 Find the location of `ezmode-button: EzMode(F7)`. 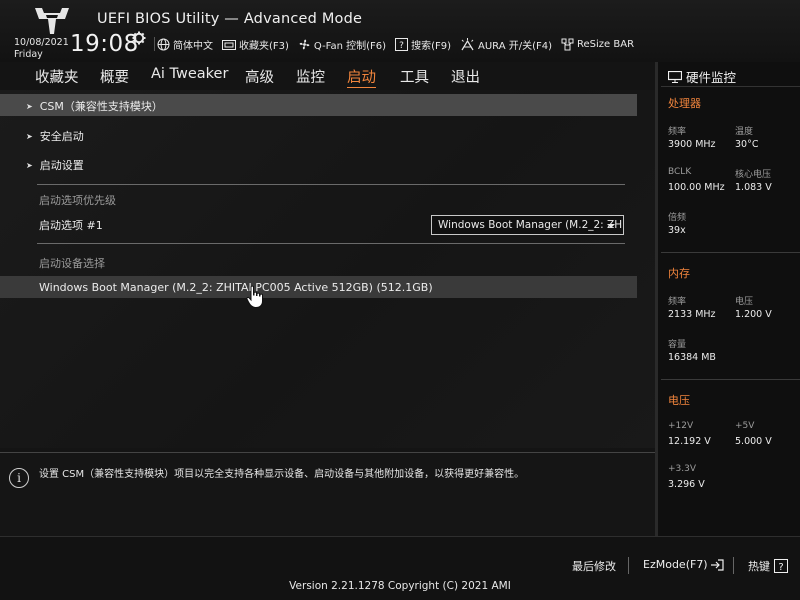

ezmode-button: EzMode(F7) is located at coordinates (683, 564).